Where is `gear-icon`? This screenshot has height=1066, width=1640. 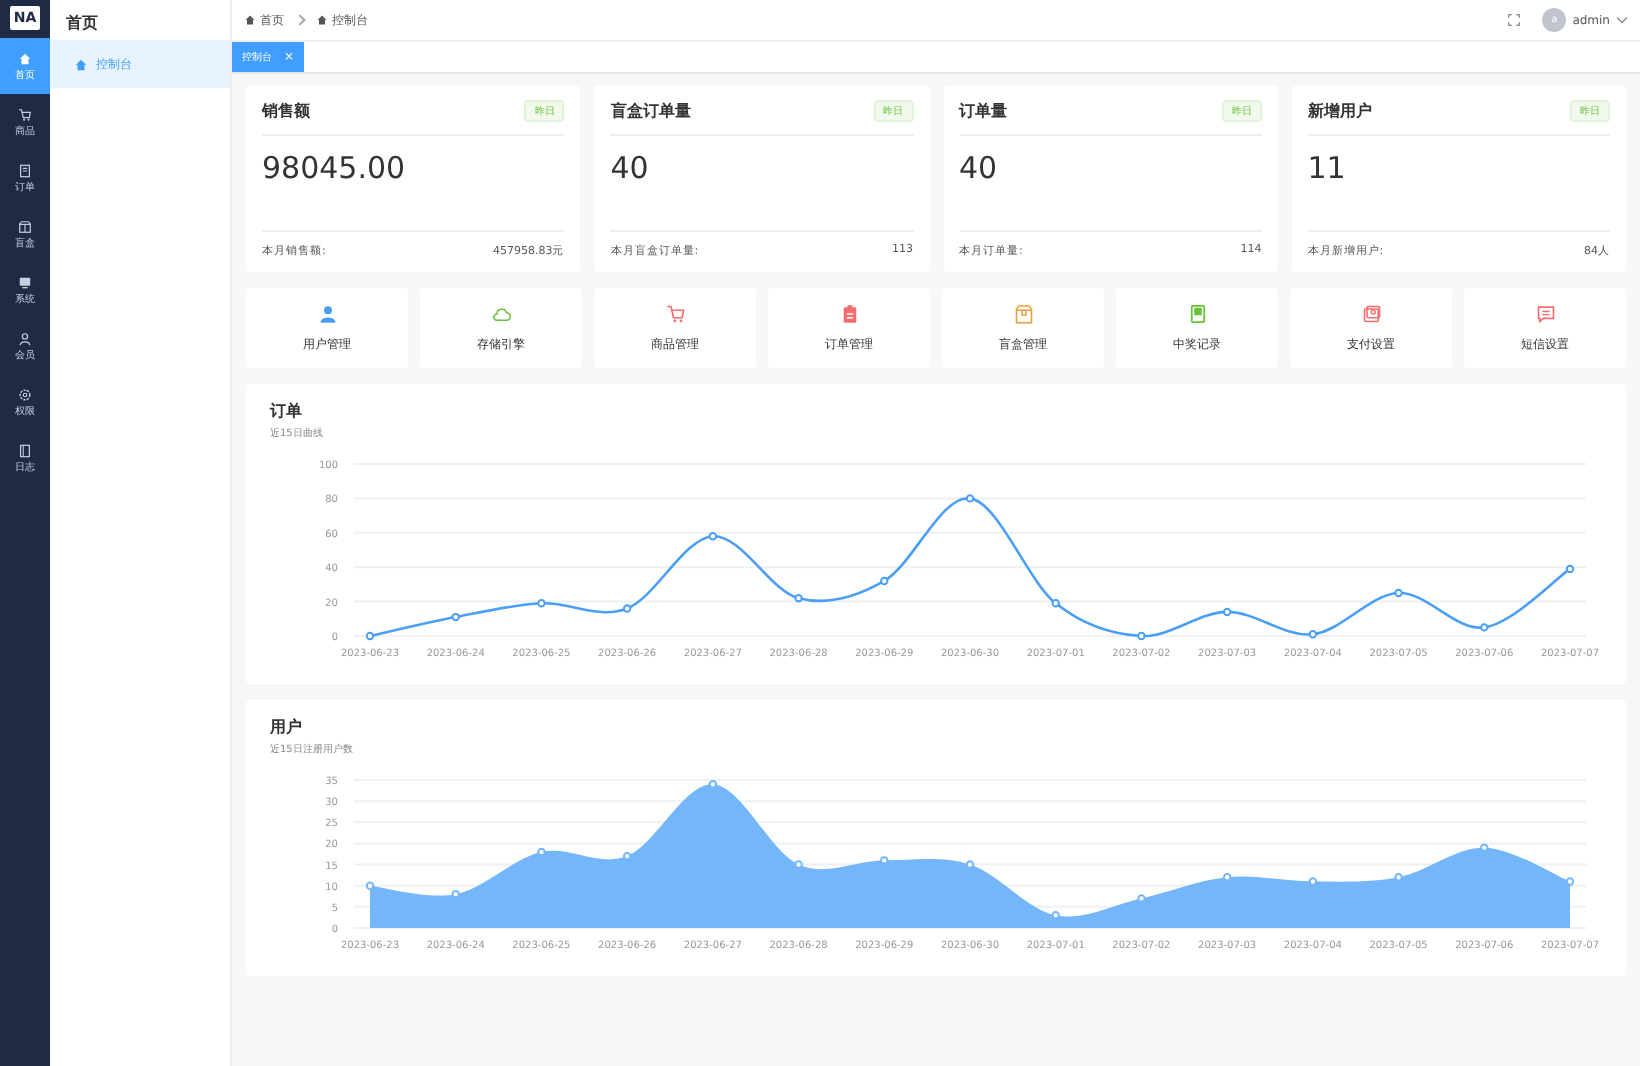 gear-icon is located at coordinates (25, 394).